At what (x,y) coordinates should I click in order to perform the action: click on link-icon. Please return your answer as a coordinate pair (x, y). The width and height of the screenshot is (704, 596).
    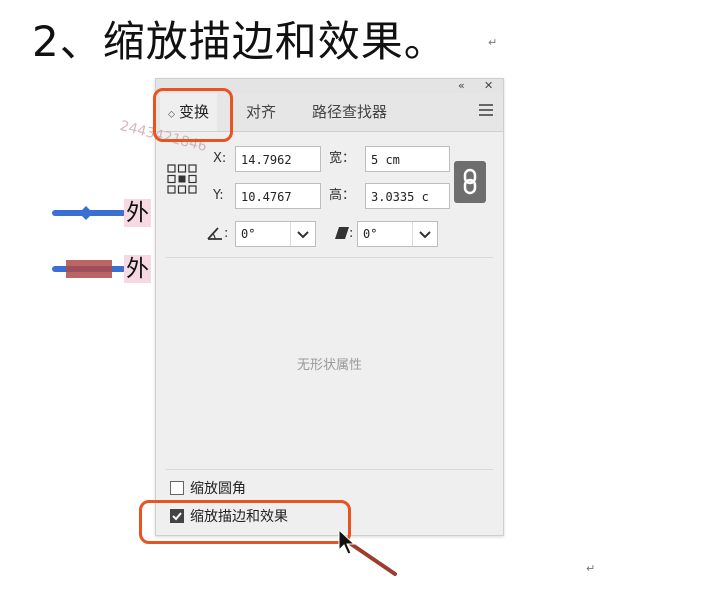
    Looking at the image, I should click on (470, 181).